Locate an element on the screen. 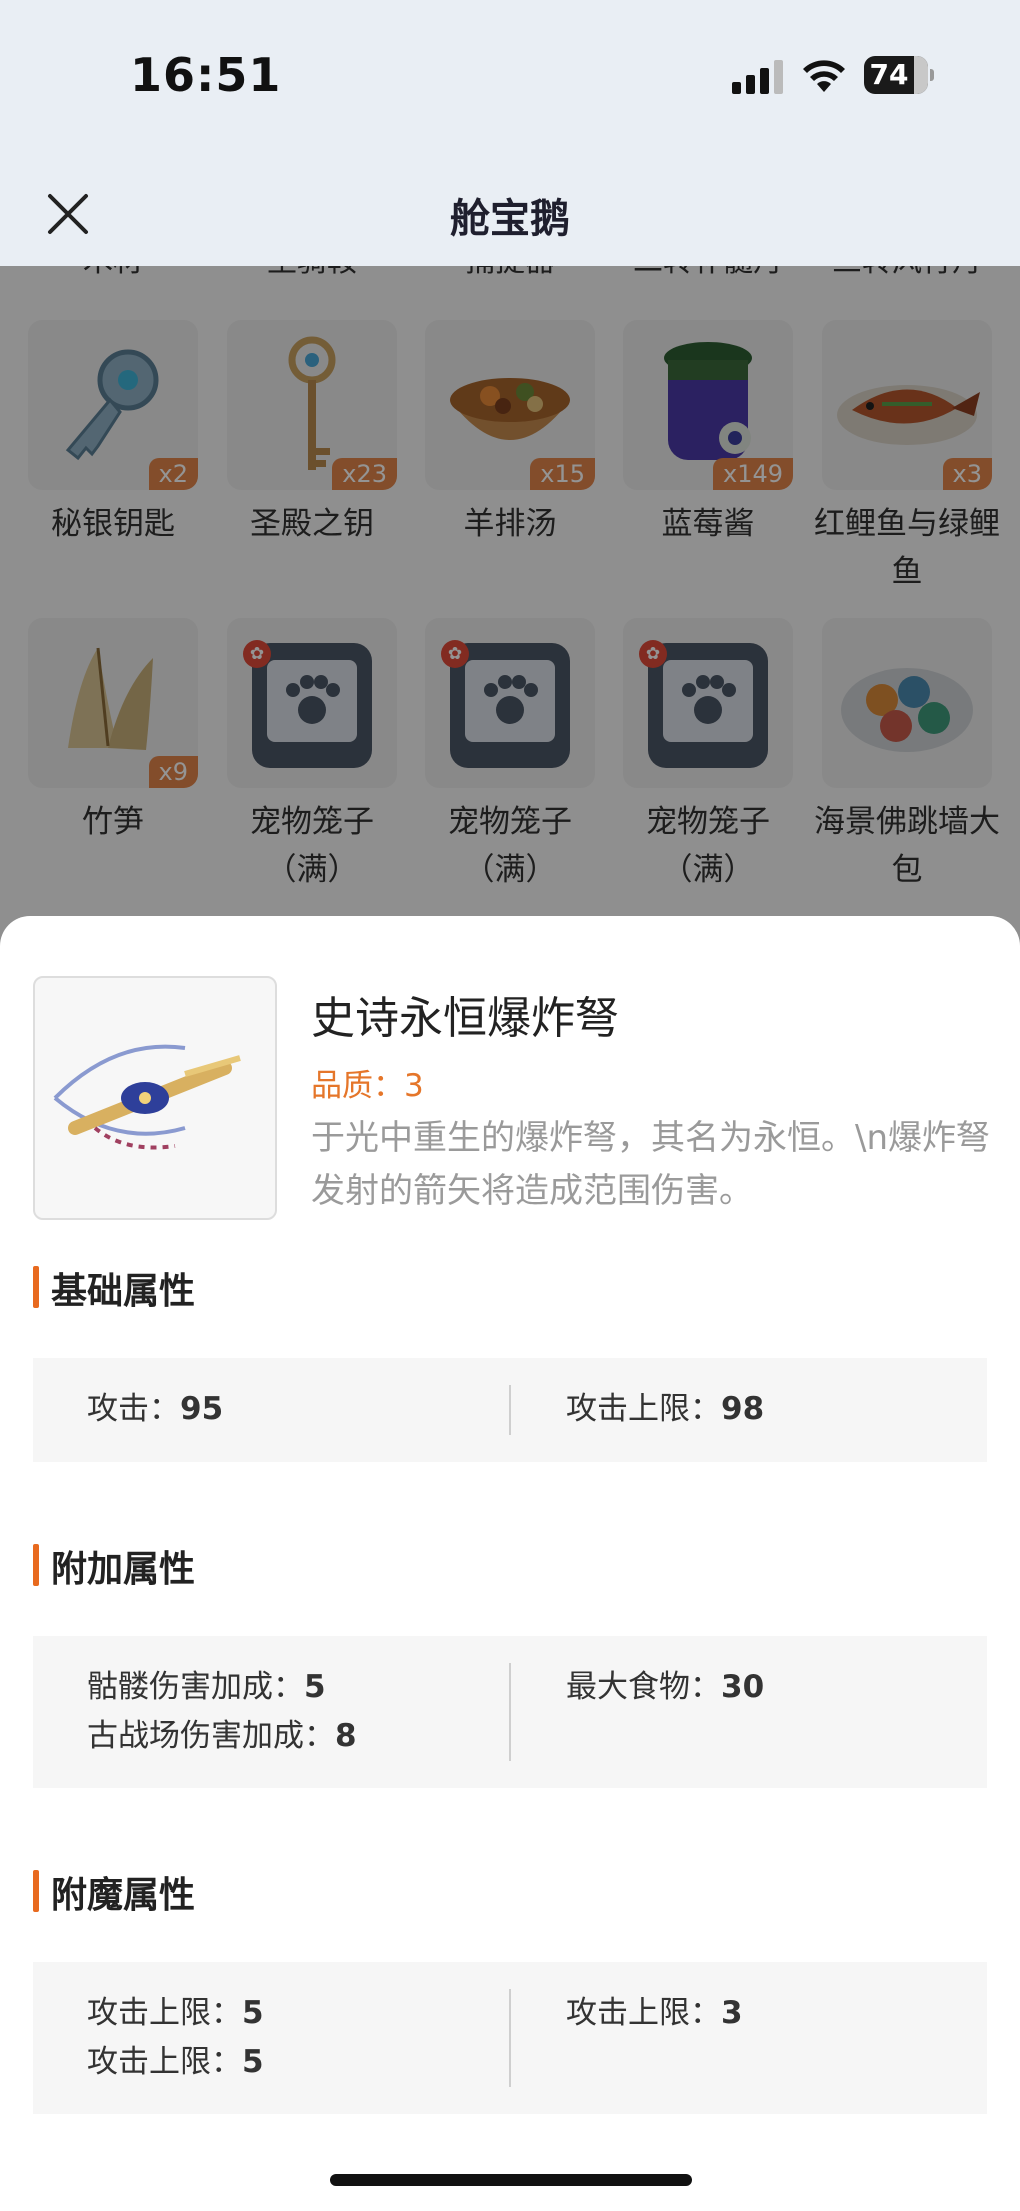 The height and width of the screenshot is (2211, 1020). attr-box-basic: 攻击：95 攻击上限：98 is located at coordinates (510, 1410).